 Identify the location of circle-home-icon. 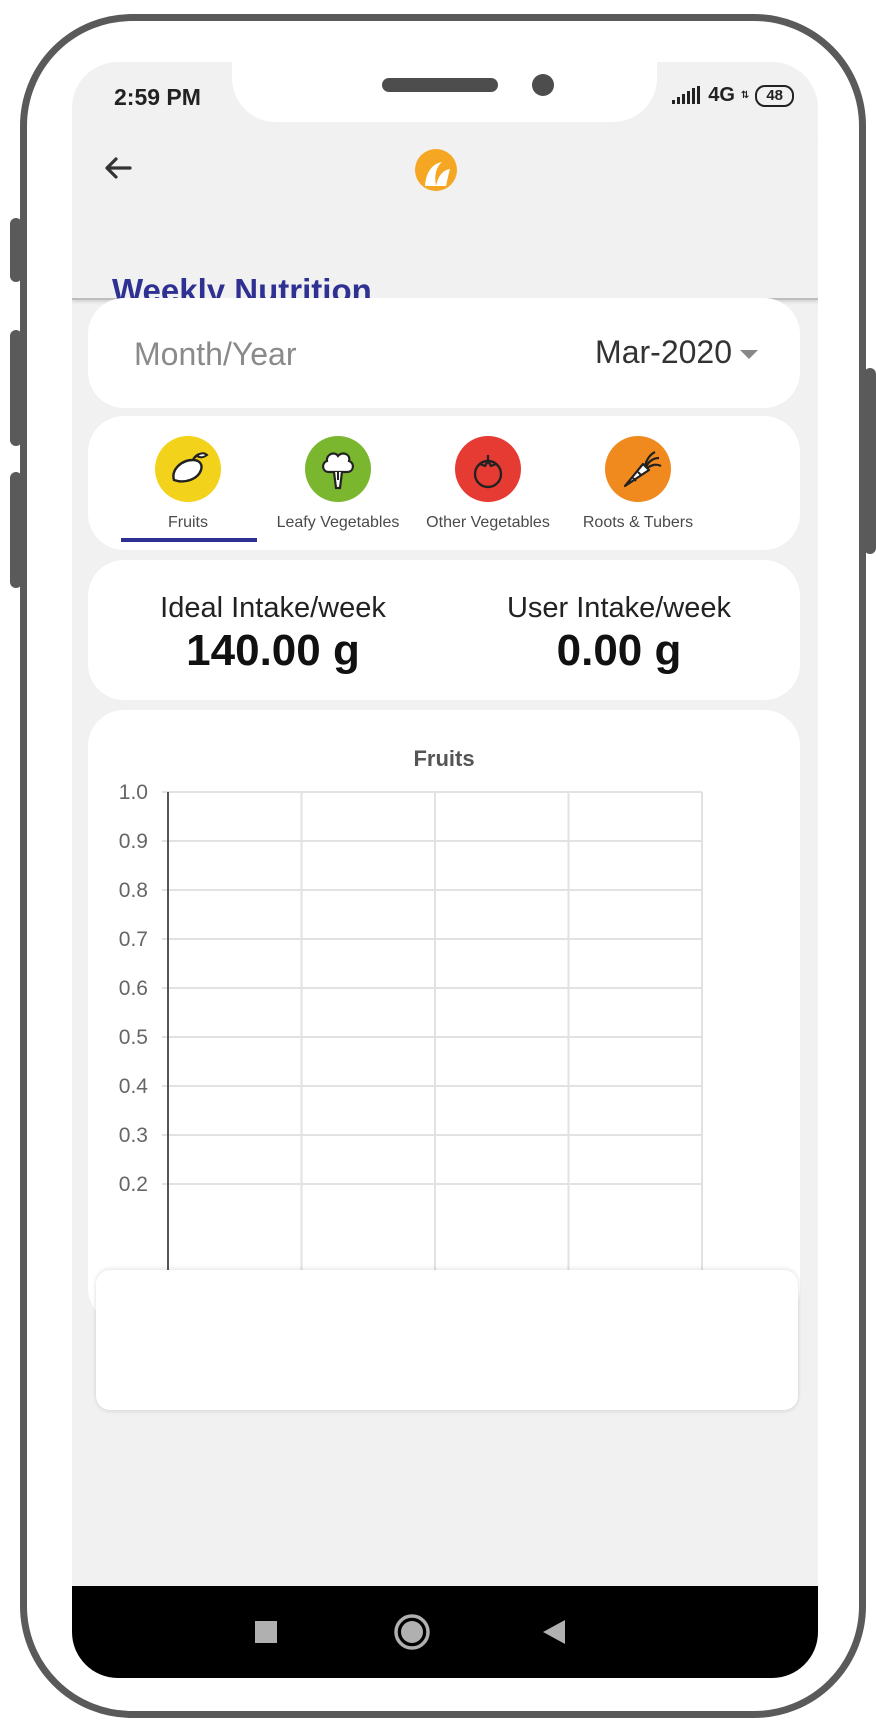
(412, 1632).